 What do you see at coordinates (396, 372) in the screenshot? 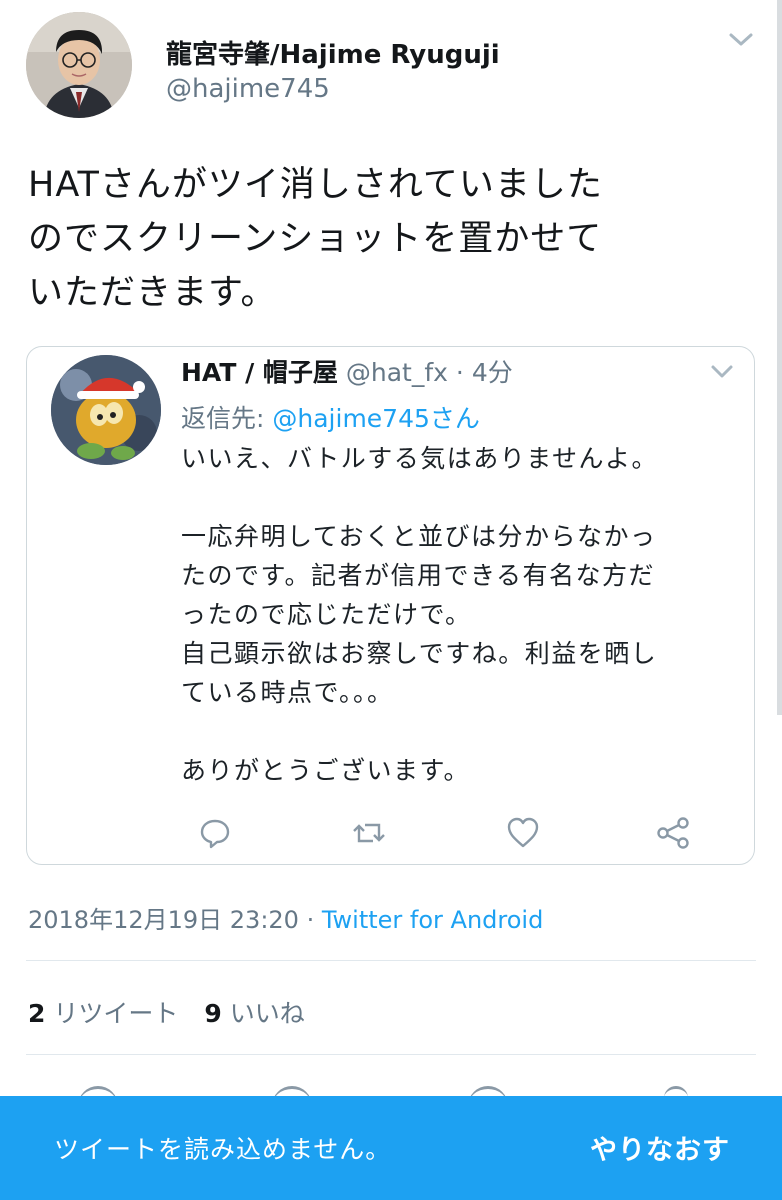
I see `quoted-author-handle: @hat_fx` at bounding box center [396, 372].